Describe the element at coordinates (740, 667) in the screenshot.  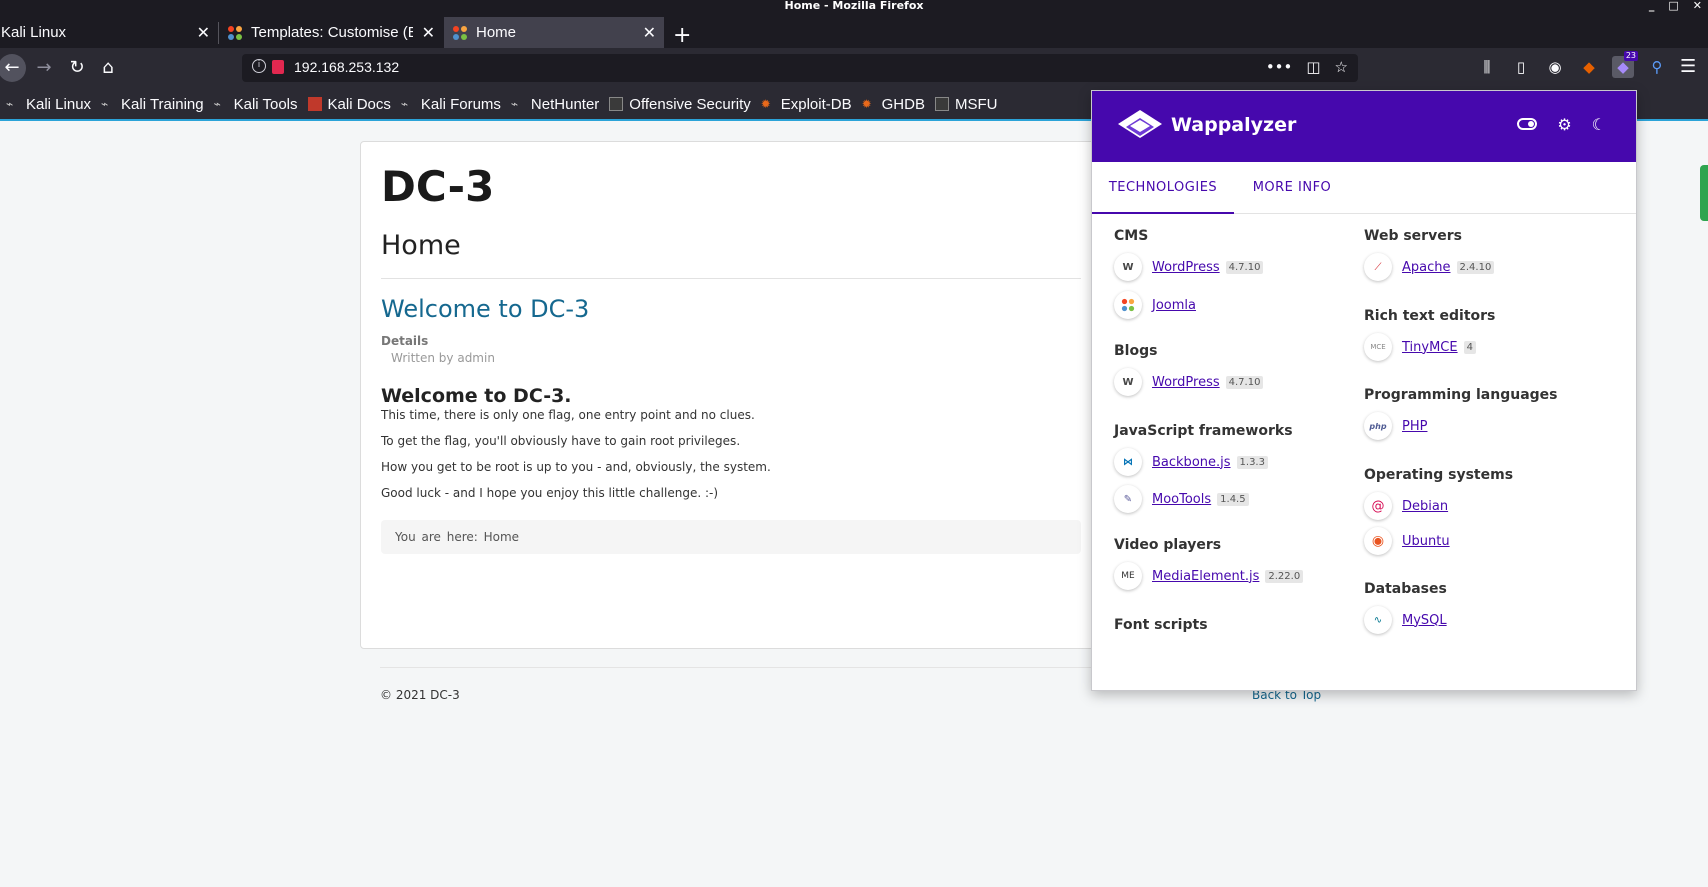
I see `footer-divider` at that location.